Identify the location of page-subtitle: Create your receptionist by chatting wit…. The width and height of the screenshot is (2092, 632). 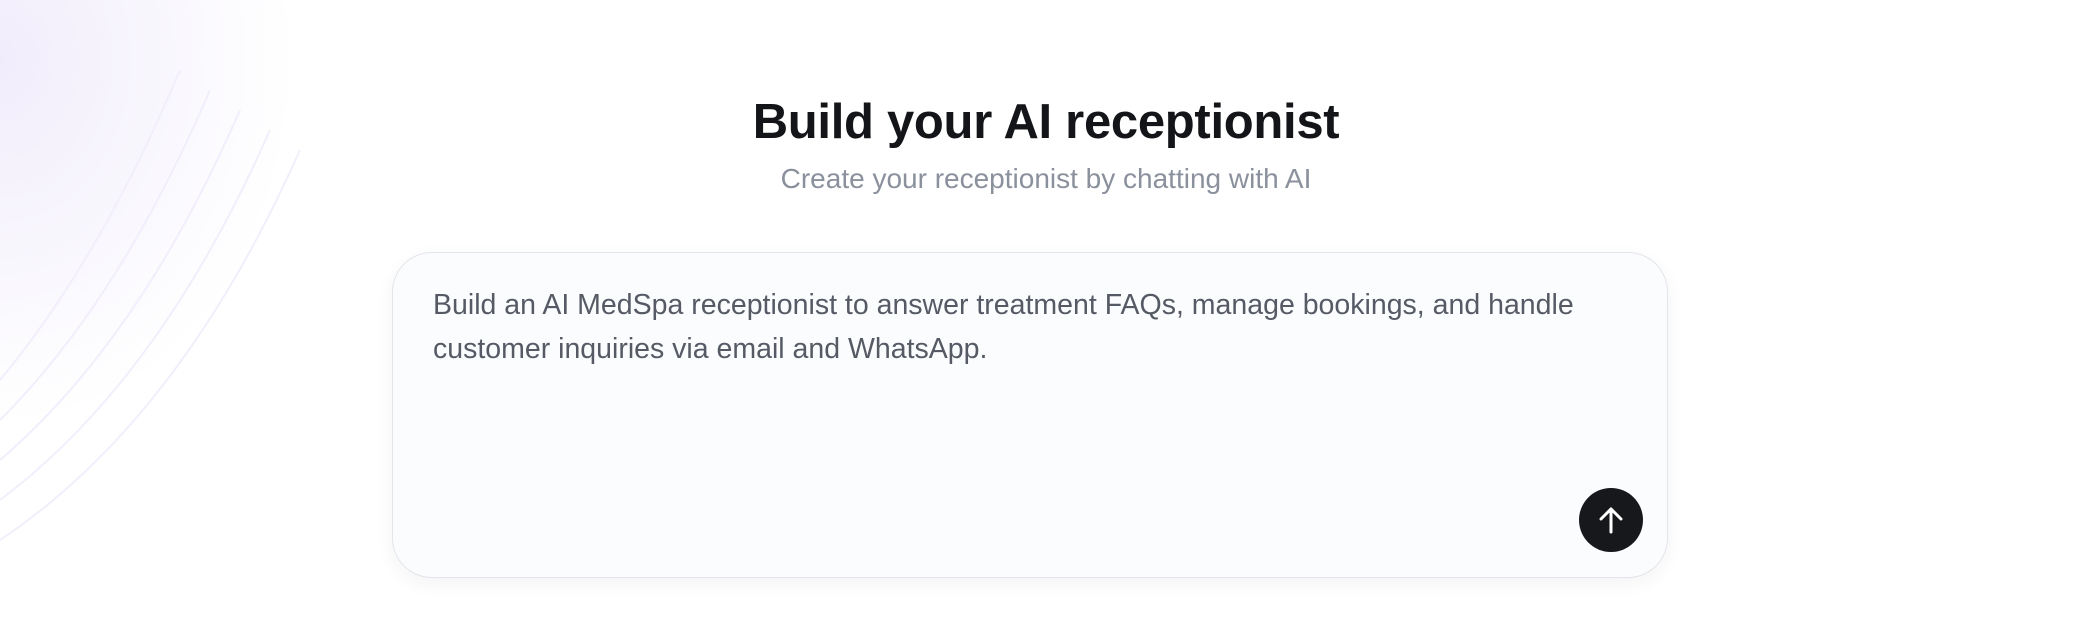
(1046, 178).